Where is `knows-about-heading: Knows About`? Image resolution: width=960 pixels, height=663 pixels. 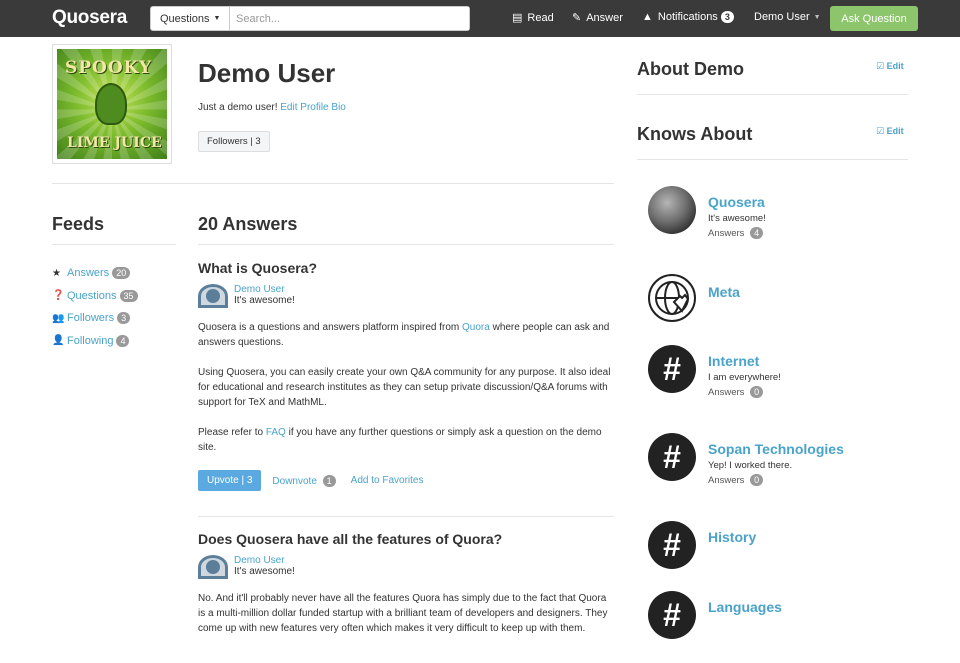 knows-about-heading: Knows About is located at coordinates (695, 134).